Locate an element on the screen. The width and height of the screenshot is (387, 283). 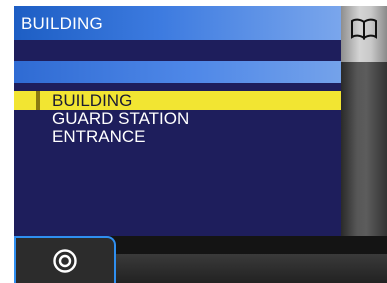
target-icon is located at coordinates (65, 261).